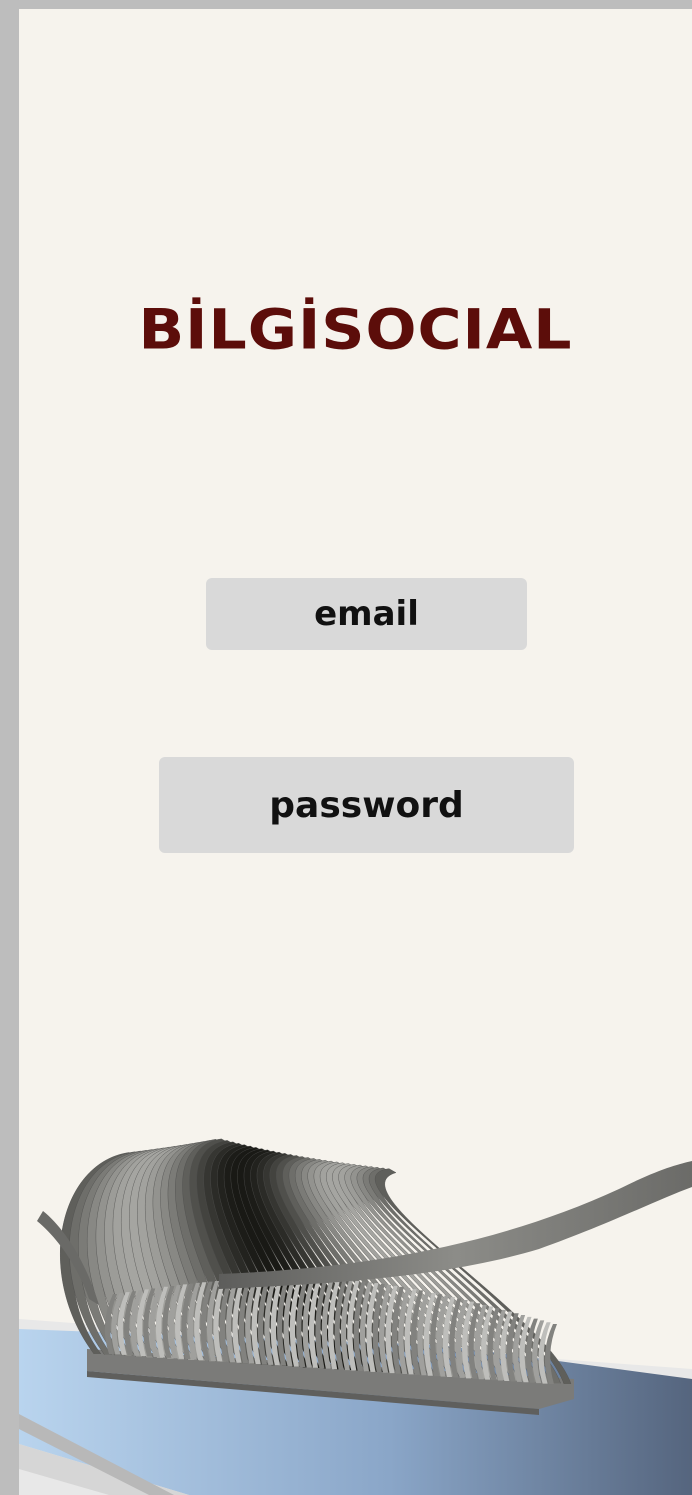  I want to click on sculpture-ribbons, so click(316, 1261).